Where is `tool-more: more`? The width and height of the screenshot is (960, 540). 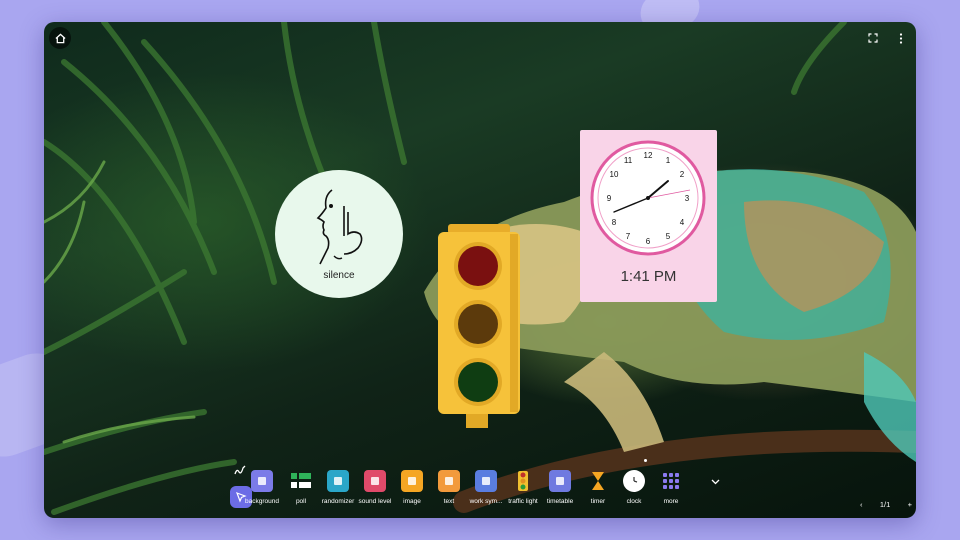
tool-more: more is located at coordinates (671, 491).